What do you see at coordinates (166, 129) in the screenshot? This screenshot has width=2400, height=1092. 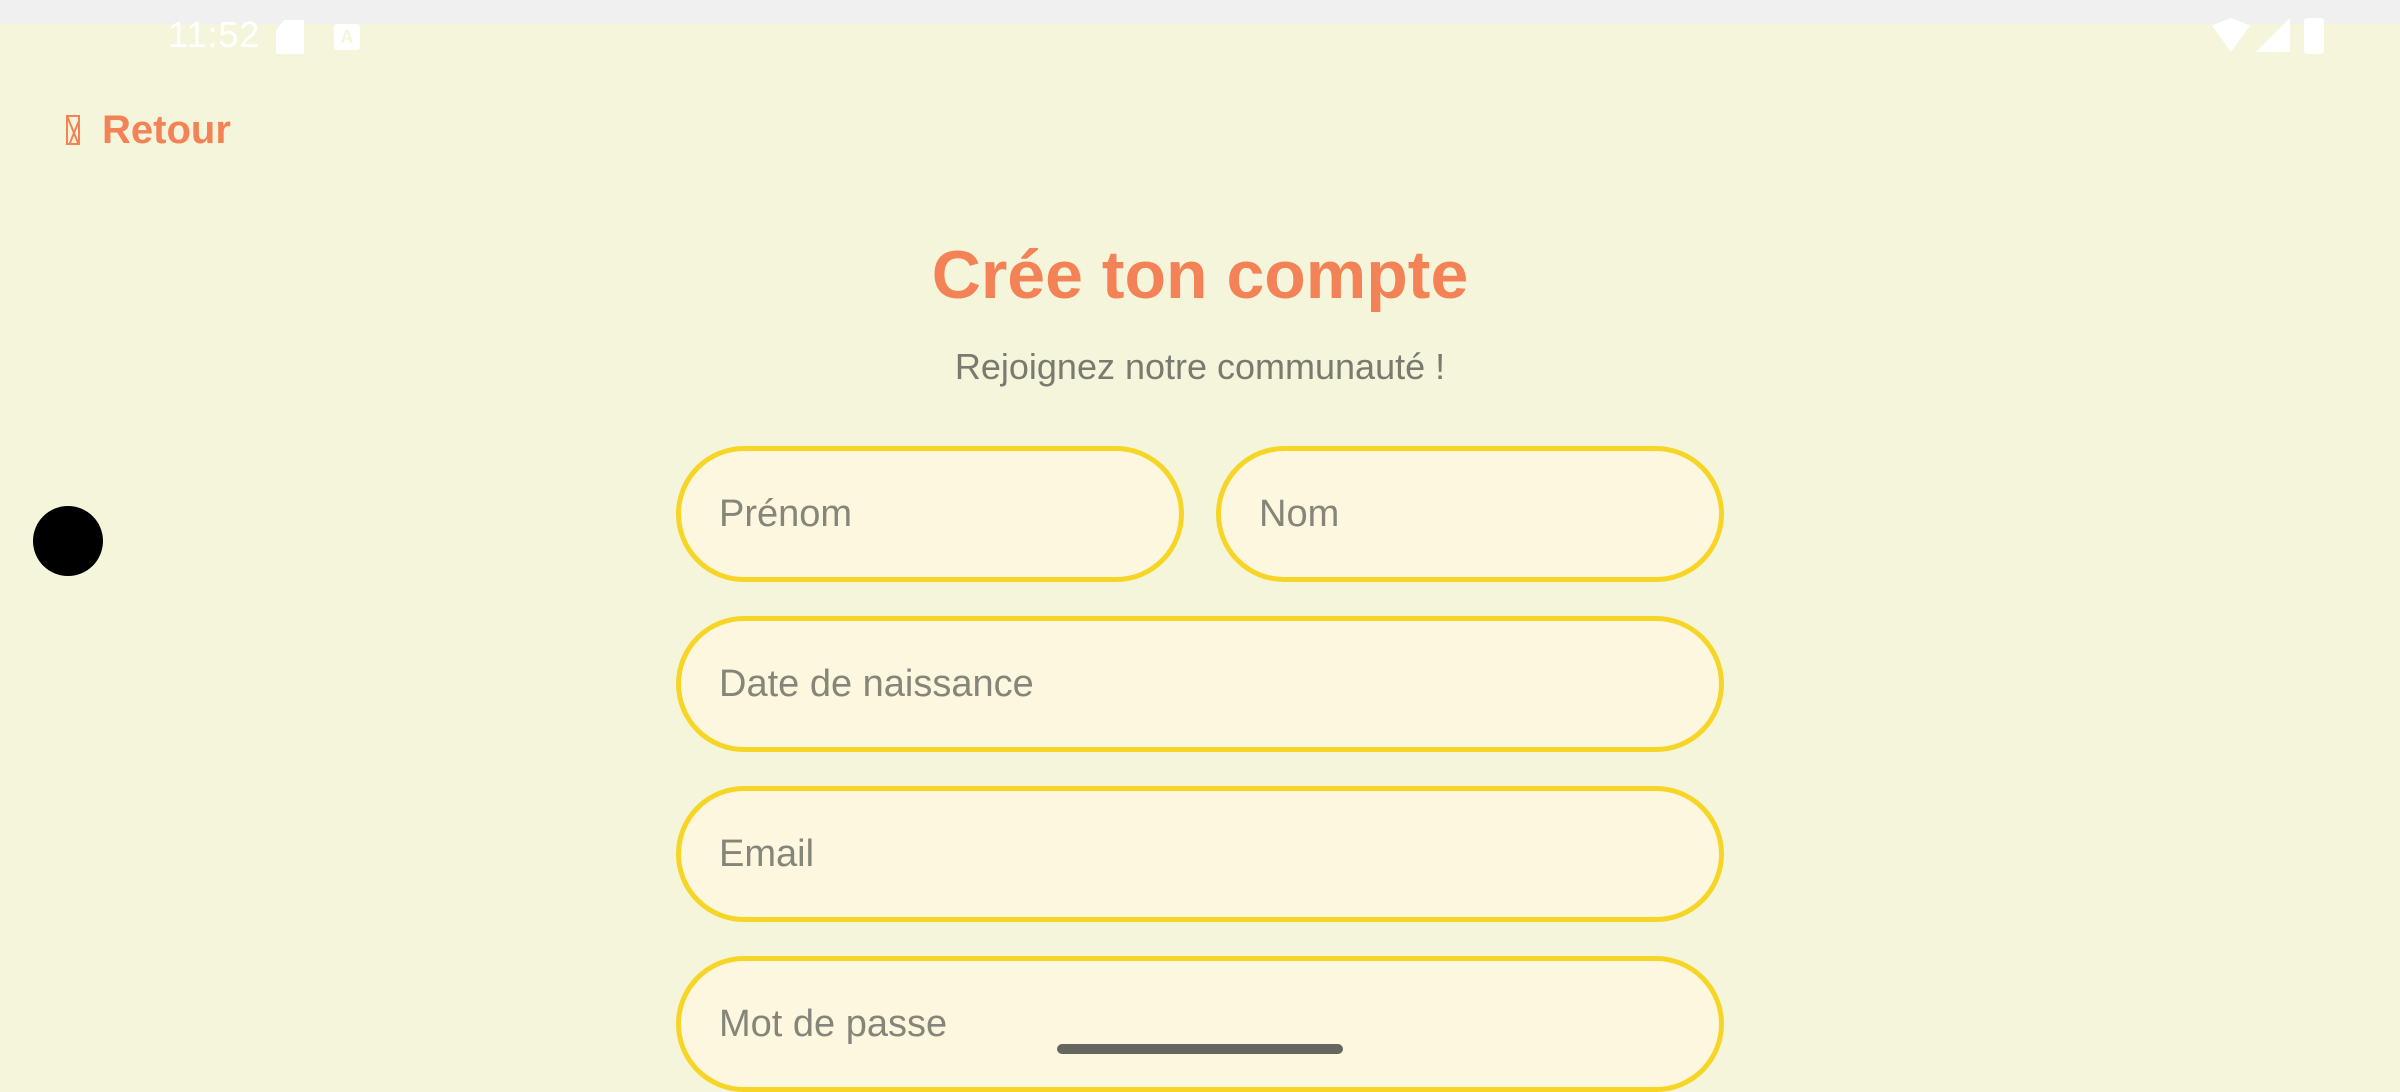 I see `back-label: Retour` at bounding box center [166, 129].